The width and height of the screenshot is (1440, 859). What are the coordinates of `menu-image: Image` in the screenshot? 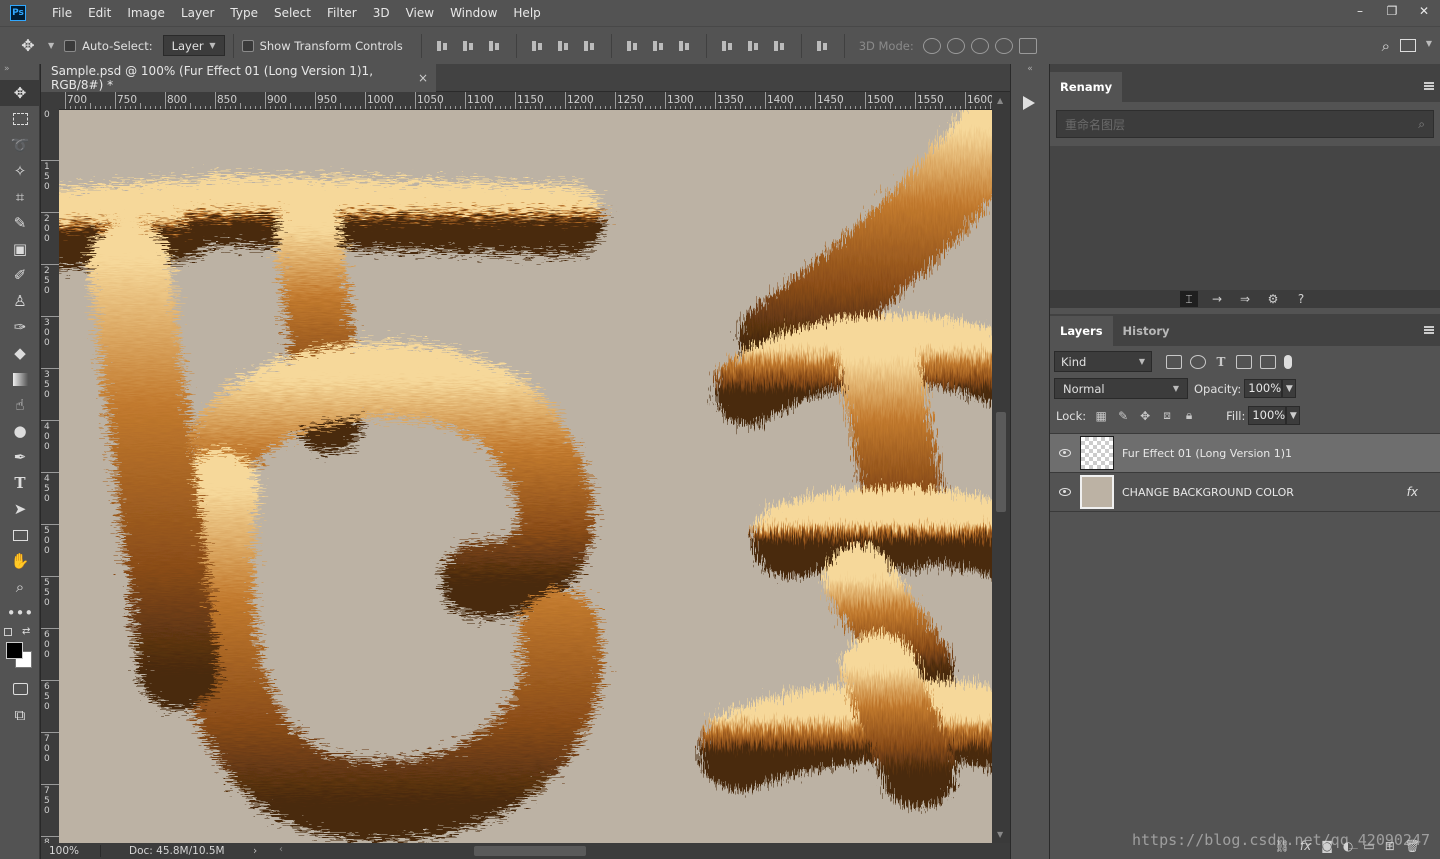 It's located at (146, 13).